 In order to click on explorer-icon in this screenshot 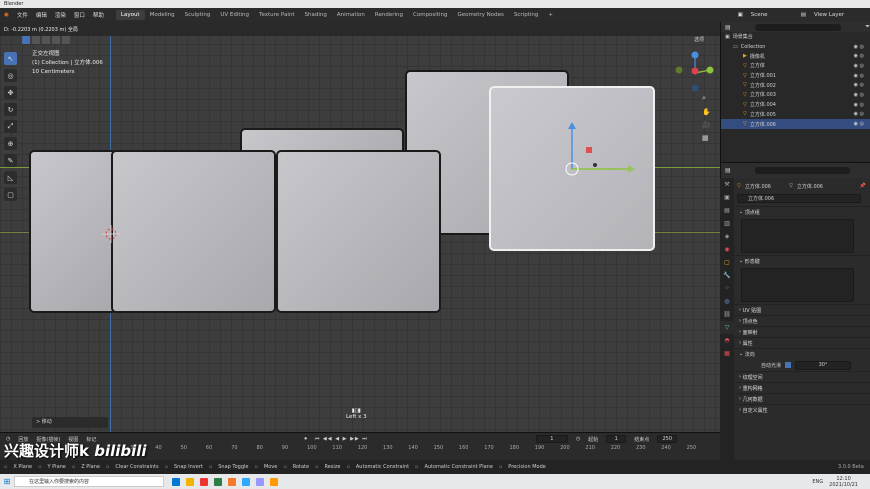, I will do `click(190, 481)`.